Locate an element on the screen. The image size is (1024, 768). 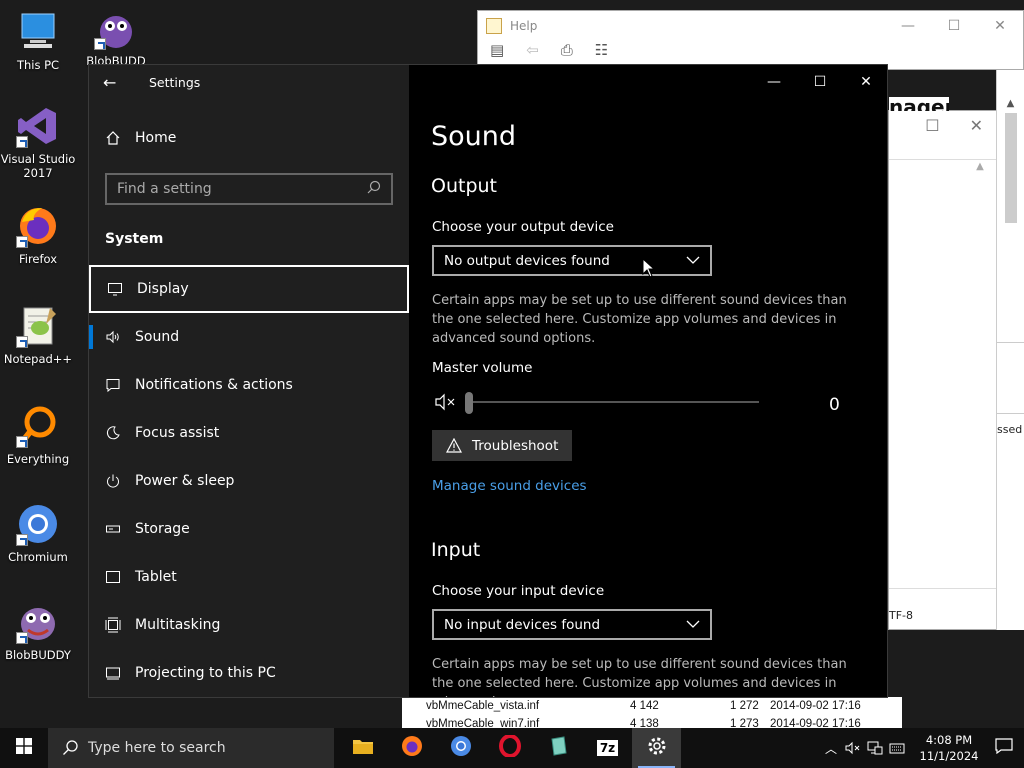
desktop-icon-firefox: Firefox is located at coordinates (38, 235).